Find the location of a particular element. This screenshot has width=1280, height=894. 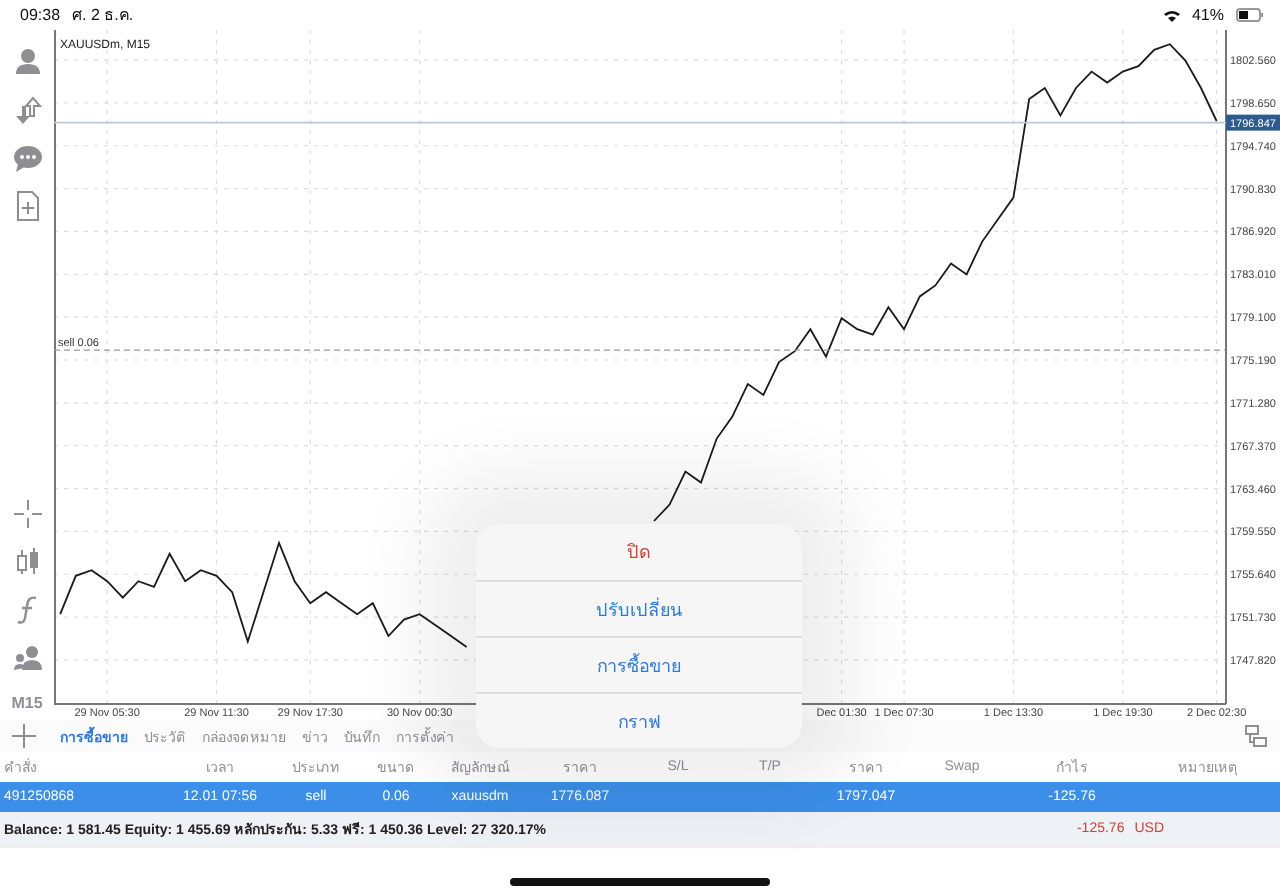

layout-icon is located at coordinates (1256, 736).